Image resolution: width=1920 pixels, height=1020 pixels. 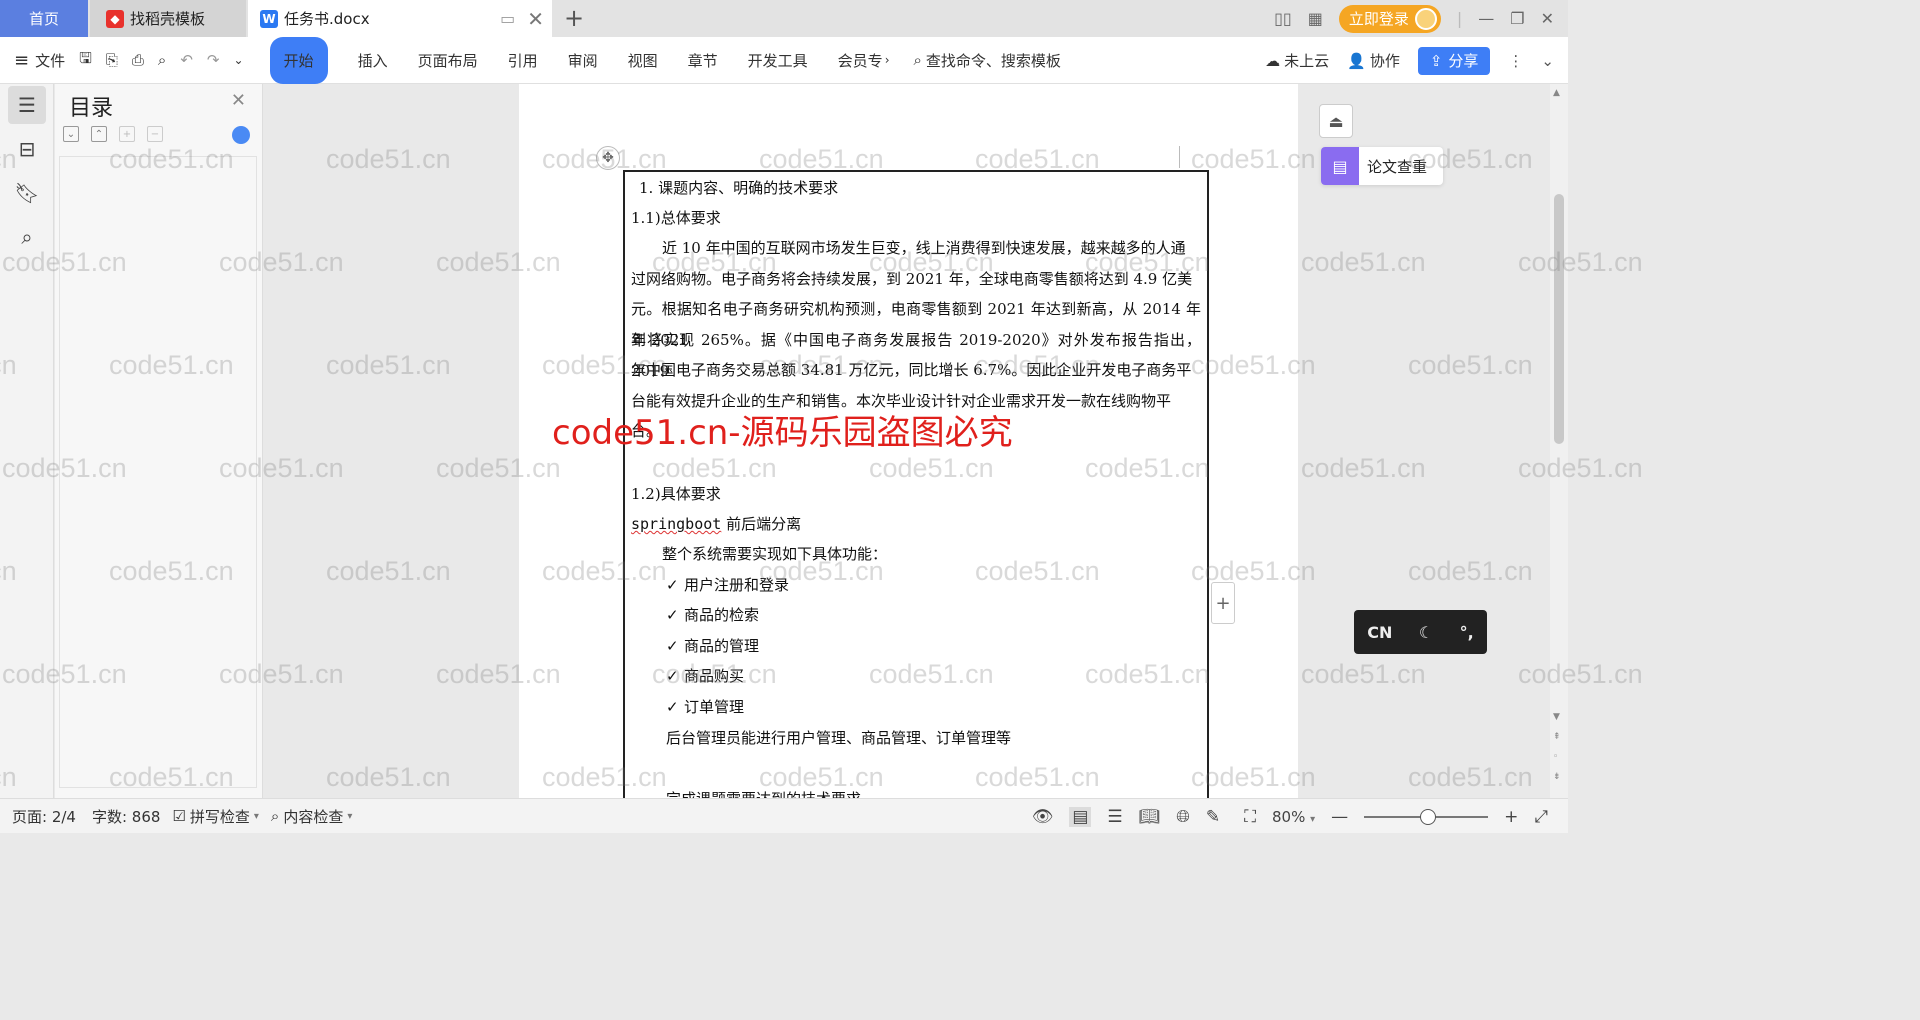 I want to click on page-indicator: 页面: 2/4, so click(x=44, y=816).